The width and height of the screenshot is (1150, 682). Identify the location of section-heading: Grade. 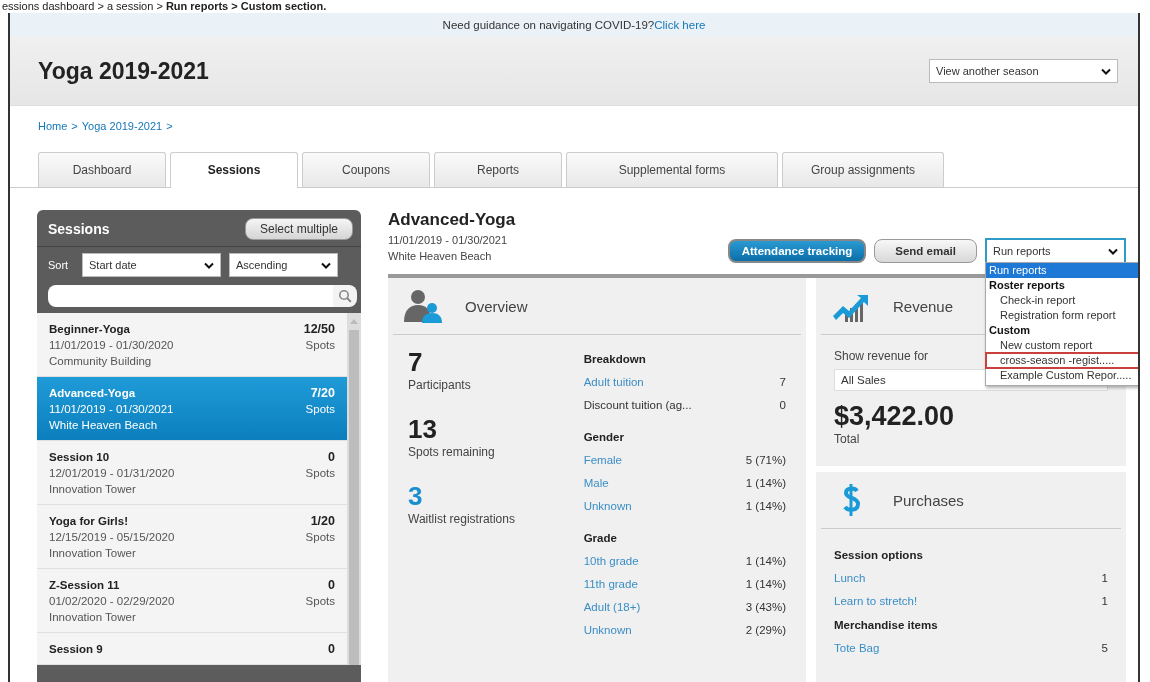
(600, 538).